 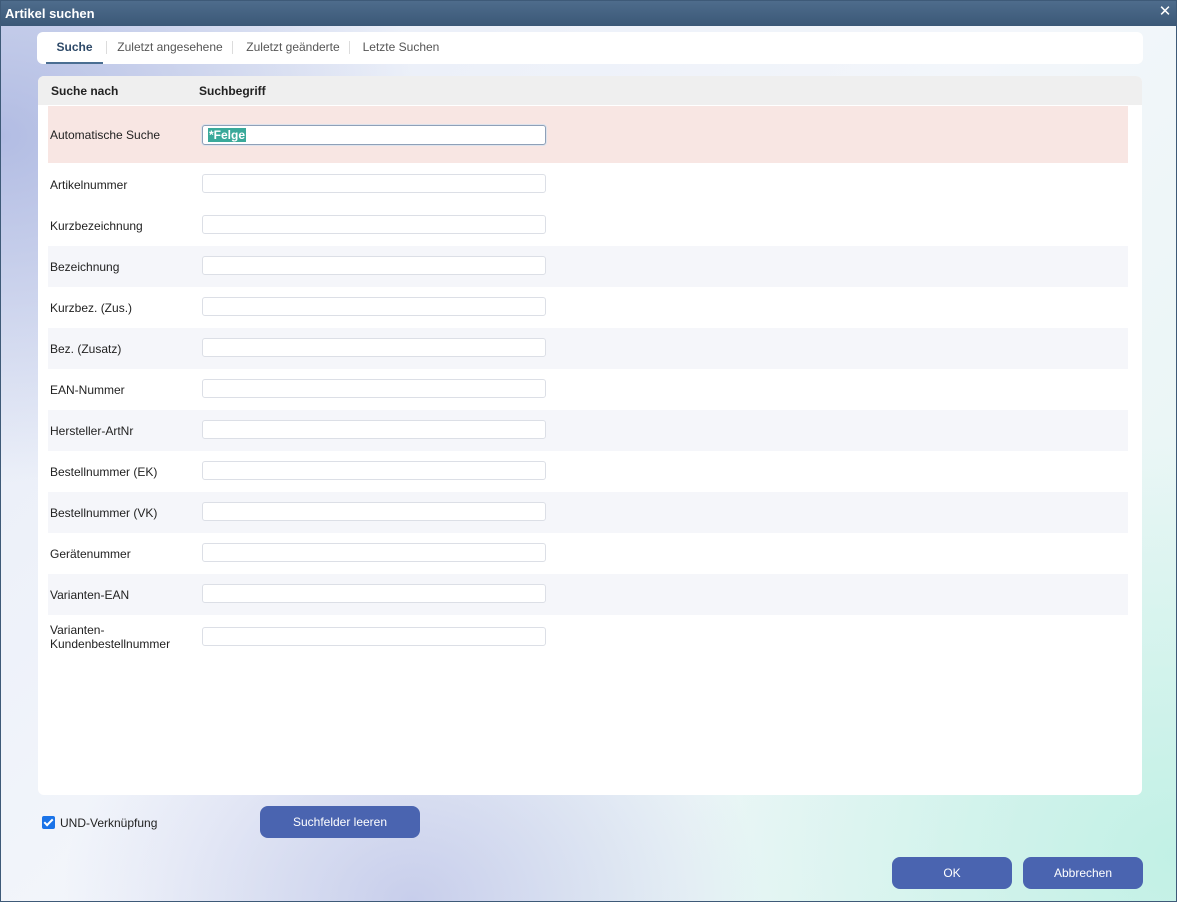 I want to click on close-icon: ✕, so click(x=1165, y=11).